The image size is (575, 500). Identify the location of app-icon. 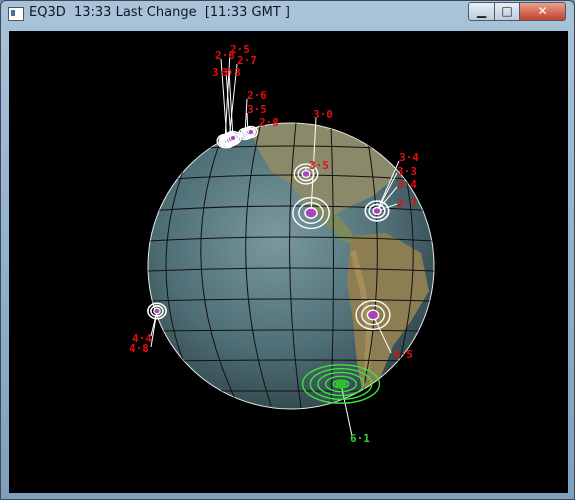
(16, 14).